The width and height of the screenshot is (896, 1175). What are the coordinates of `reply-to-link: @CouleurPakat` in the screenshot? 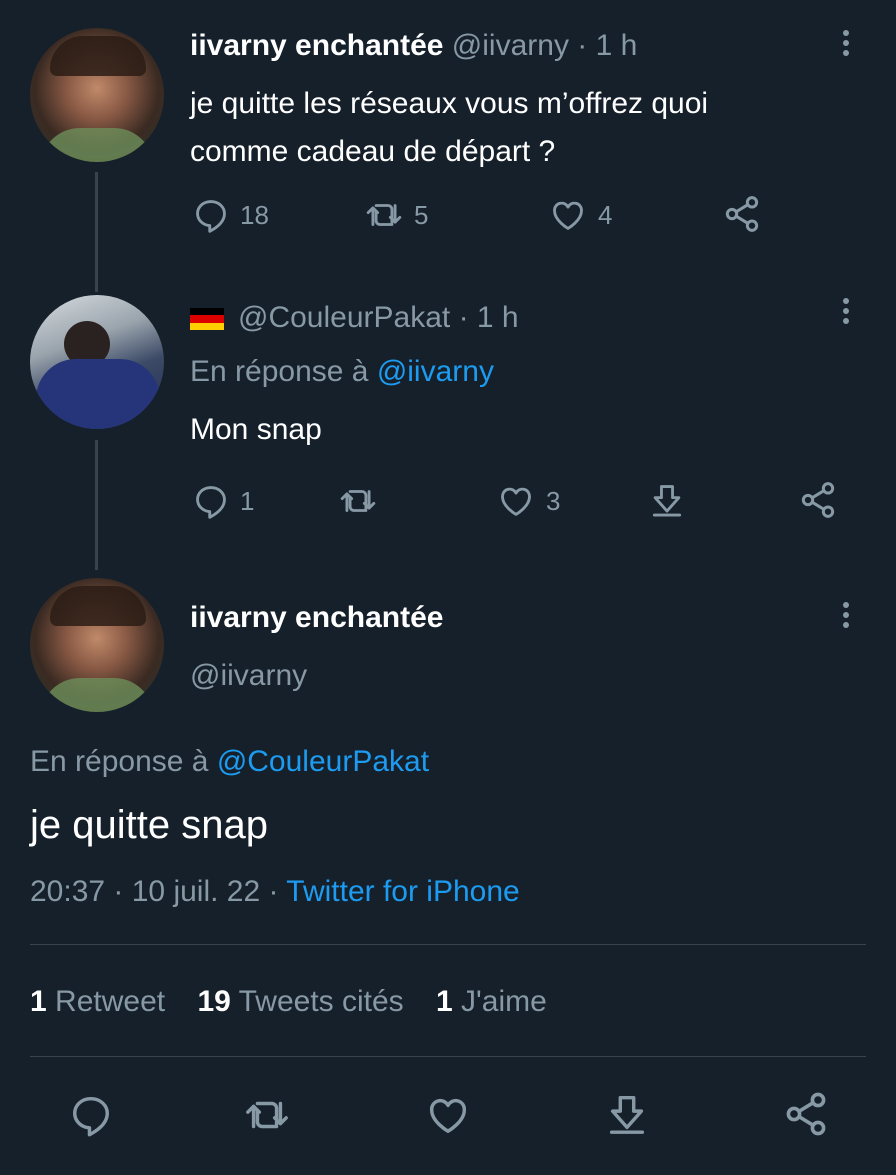 It's located at (323, 761).